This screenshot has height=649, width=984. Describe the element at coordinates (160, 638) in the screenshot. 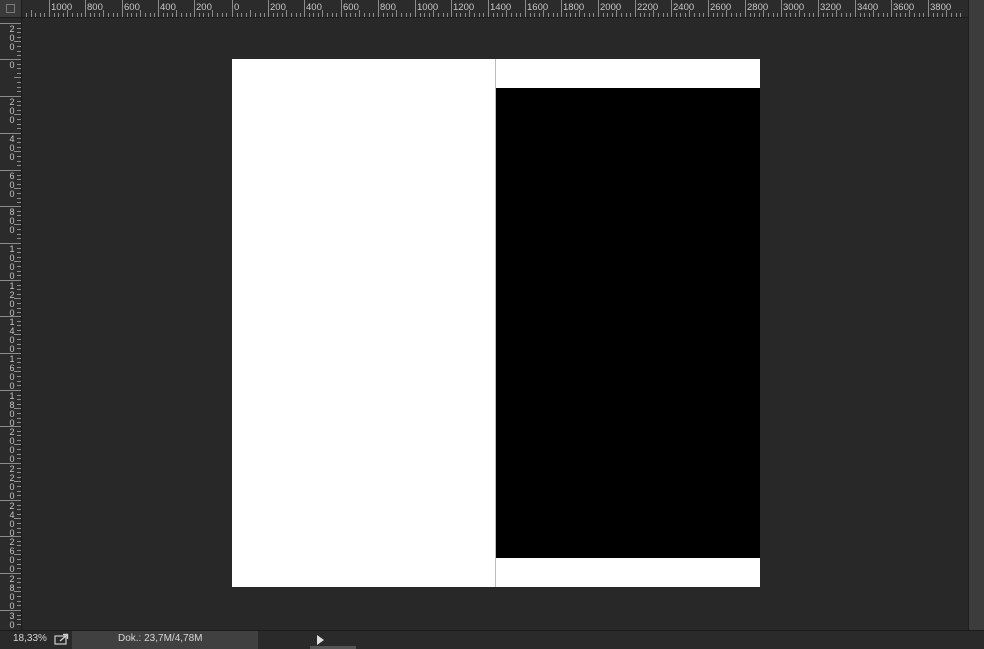

I see `document-size-info: Dok.: 23,7M/4,78M` at that location.